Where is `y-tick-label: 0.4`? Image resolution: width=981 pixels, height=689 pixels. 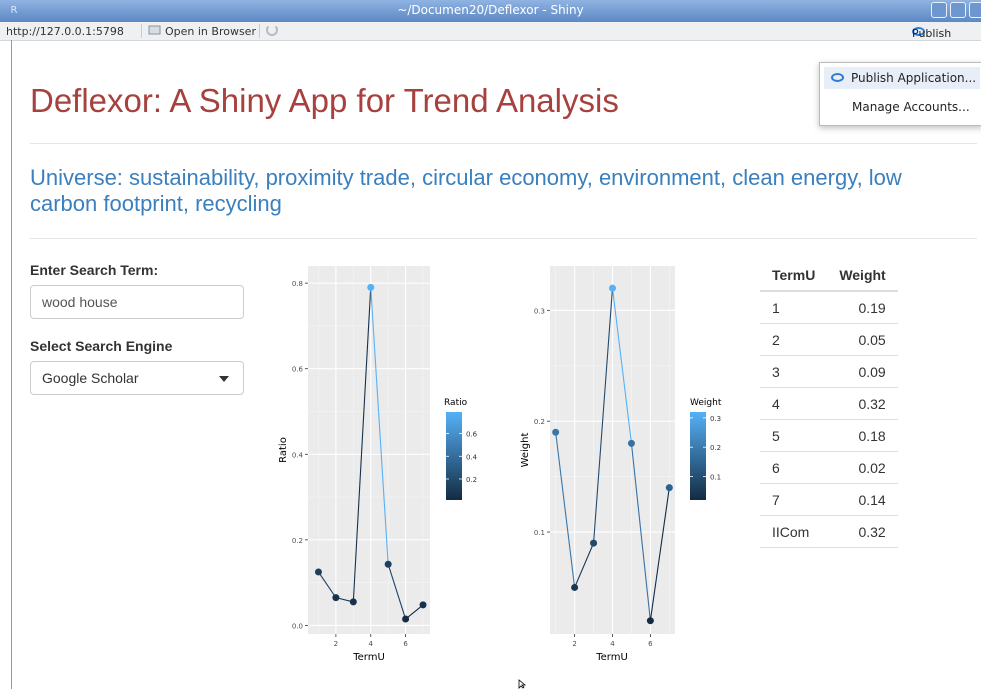 y-tick-label: 0.4 is located at coordinates (298, 455).